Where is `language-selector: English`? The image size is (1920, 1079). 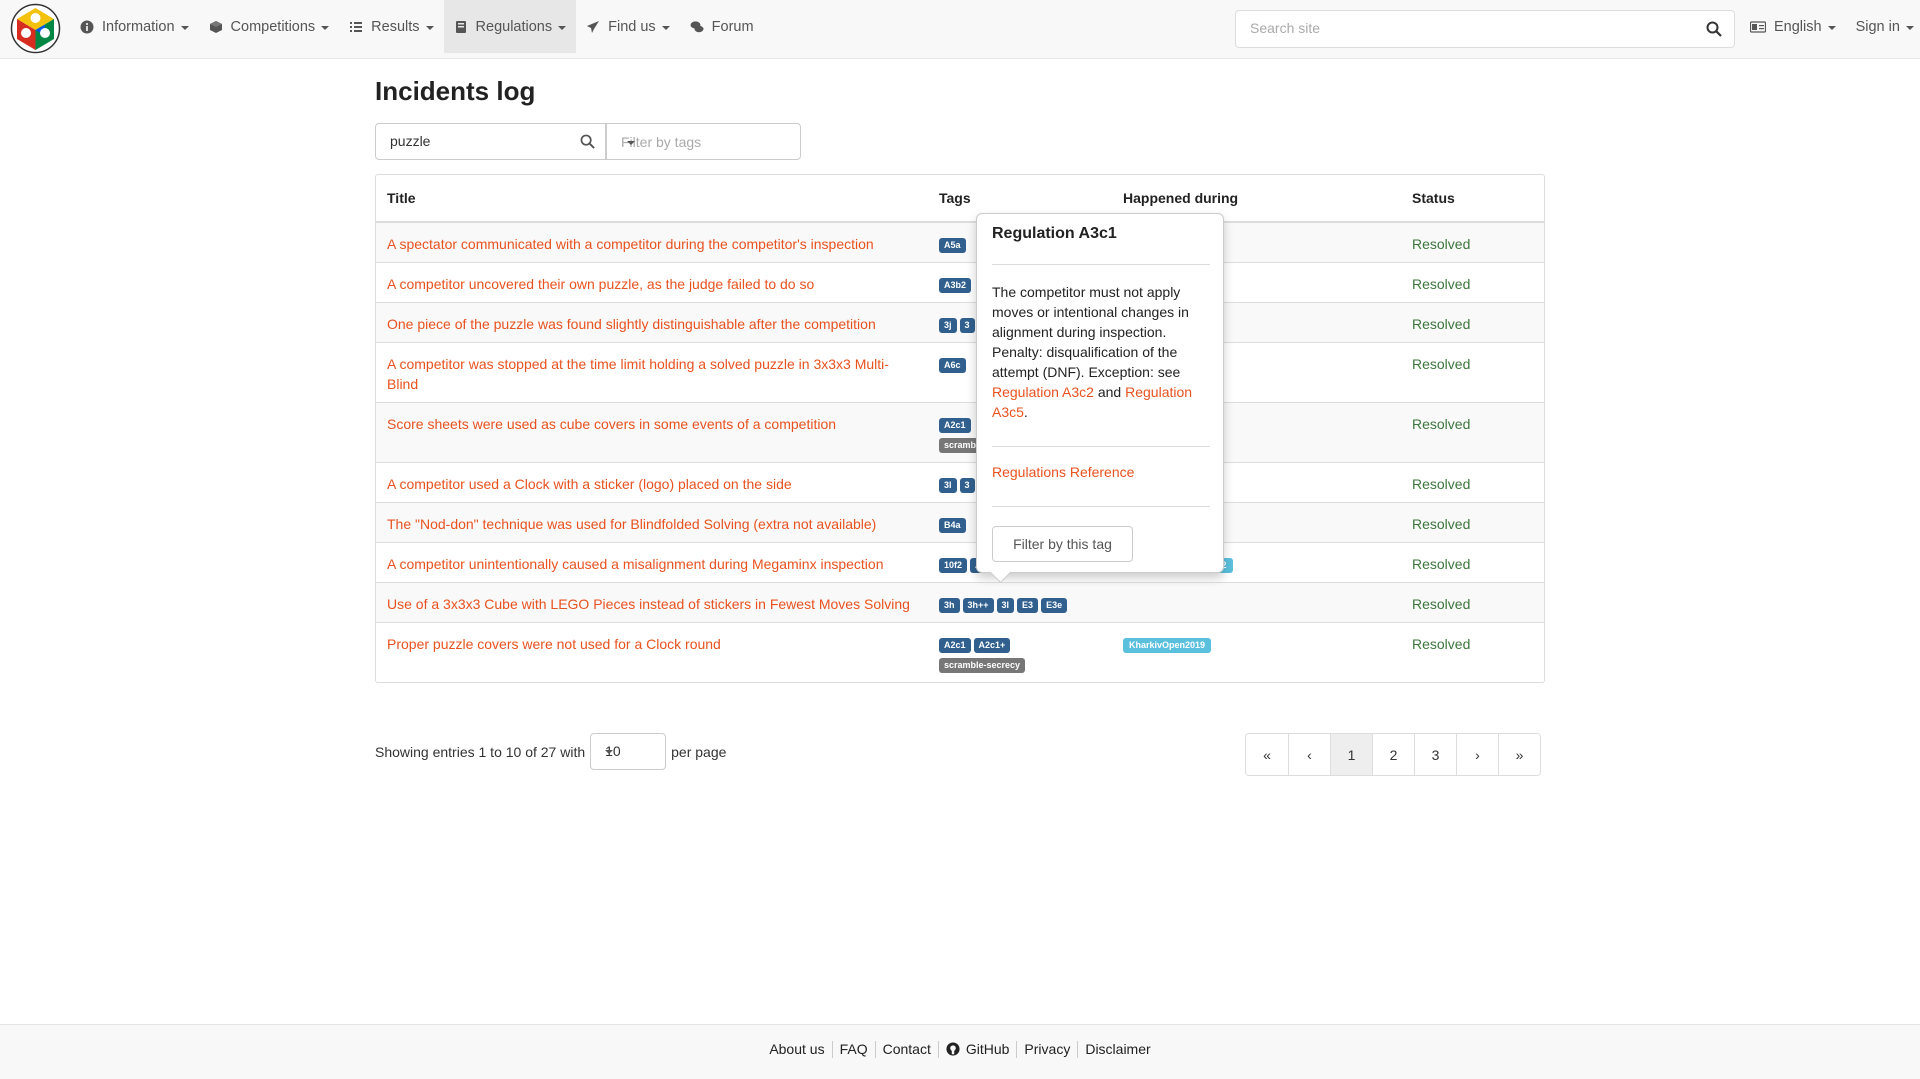 language-selector: English is located at coordinates (1793, 26).